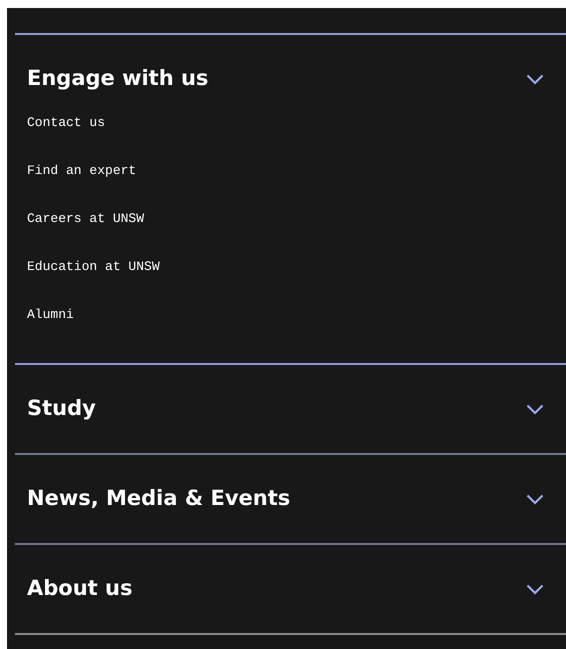  Describe the element at coordinates (50, 315) in the screenshot. I see `footer-link: Alumni` at that location.